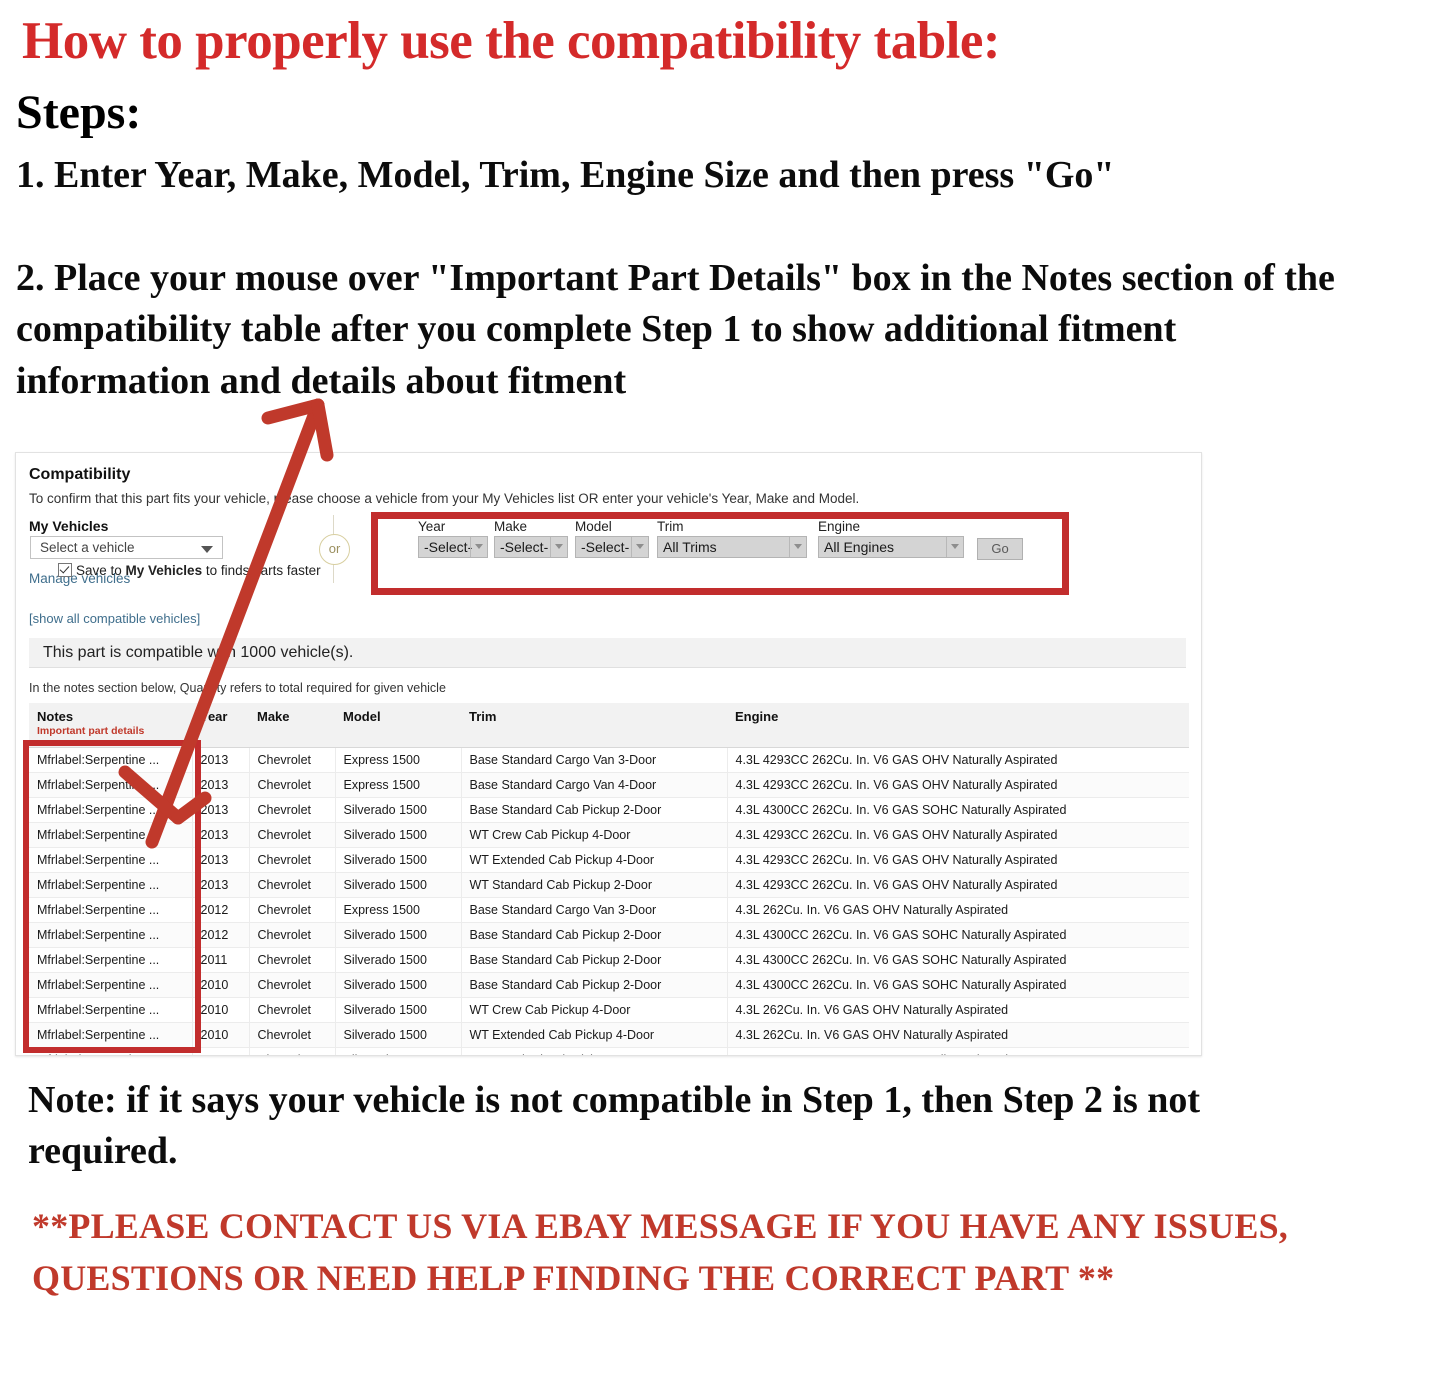  Describe the element at coordinates (91, 731) in the screenshot. I see `important-part-details-label: Important part details` at that location.